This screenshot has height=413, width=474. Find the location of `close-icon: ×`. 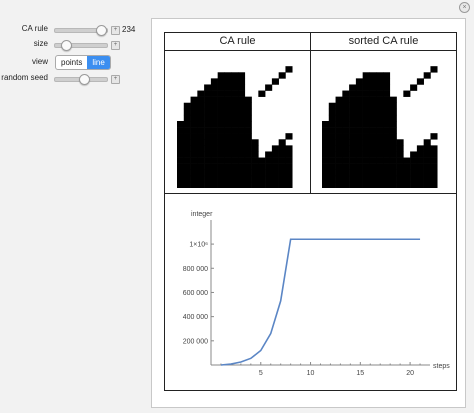

close-icon: × is located at coordinates (464, 7).